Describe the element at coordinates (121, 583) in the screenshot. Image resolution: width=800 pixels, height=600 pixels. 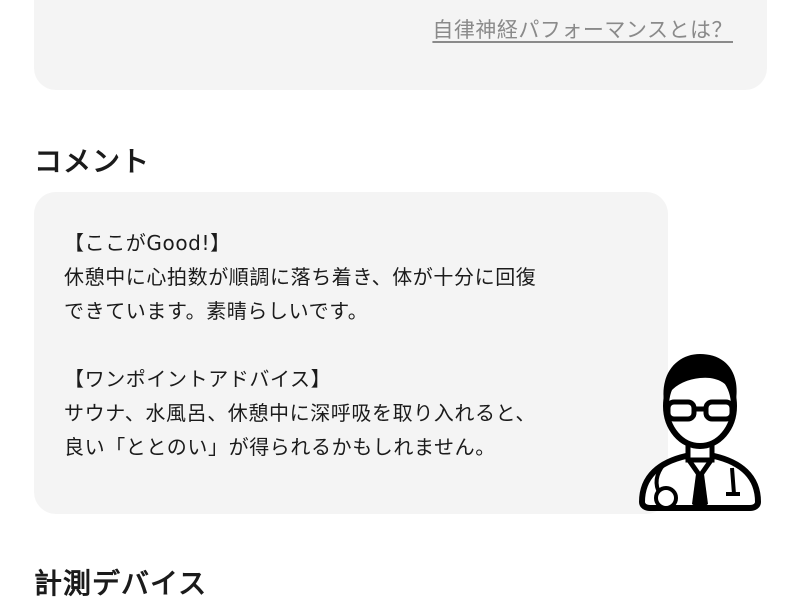
I see `device-section-title: 計測デバイス` at that location.